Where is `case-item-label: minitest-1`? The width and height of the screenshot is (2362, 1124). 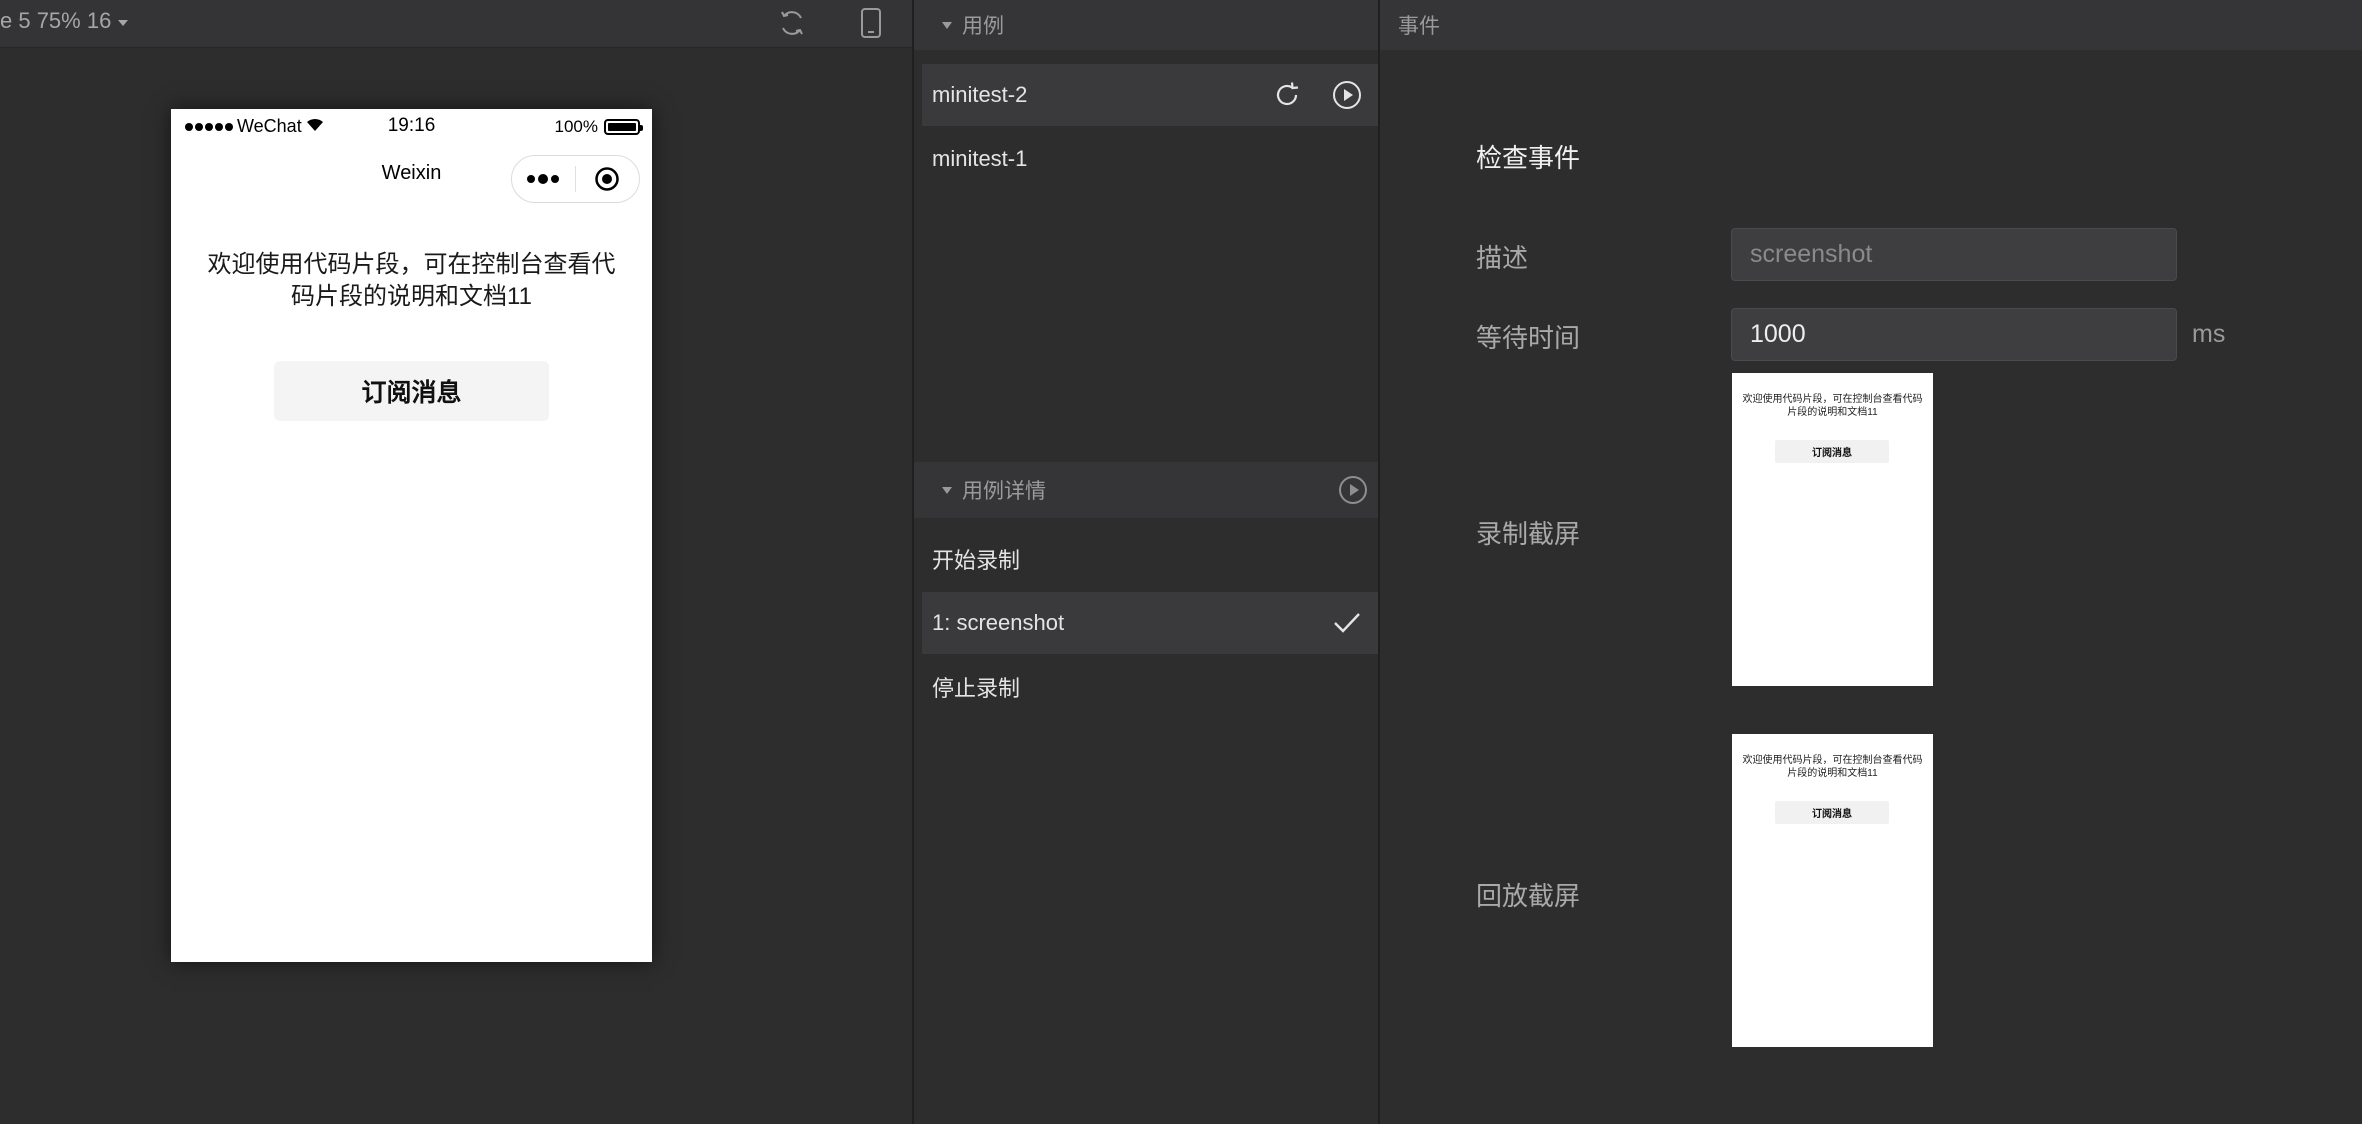
case-item-label: minitest-1 is located at coordinates (980, 158).